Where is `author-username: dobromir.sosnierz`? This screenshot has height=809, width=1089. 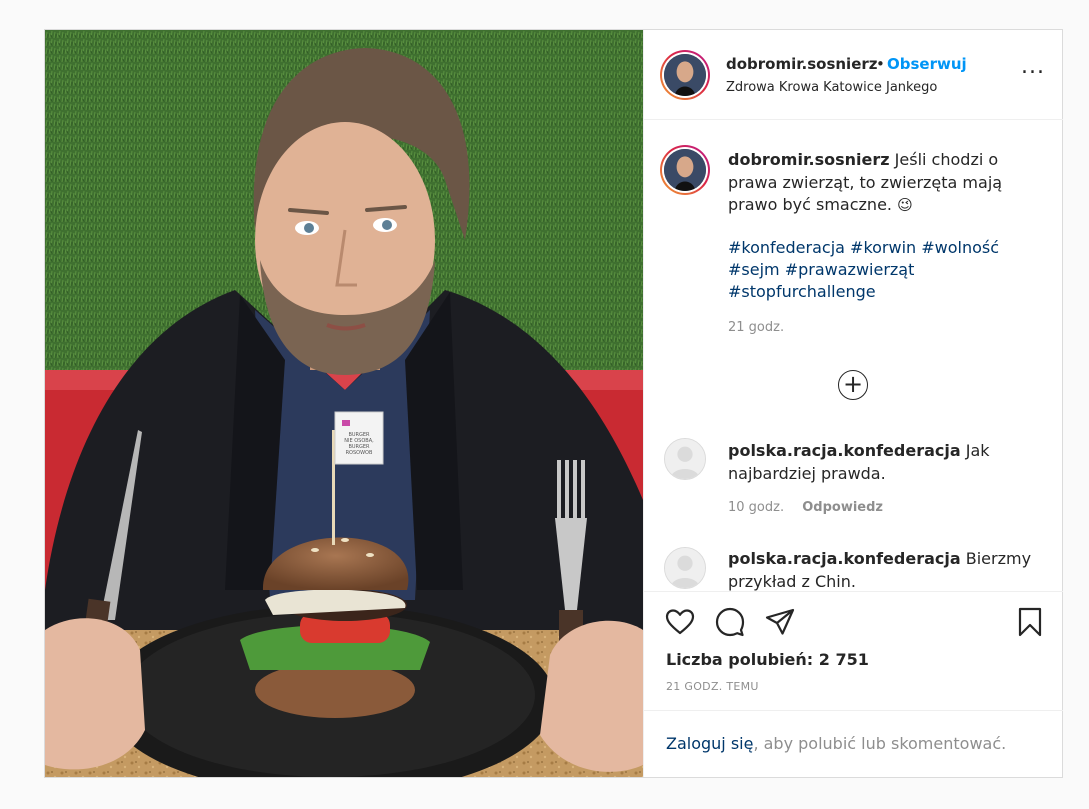
author-username: dobromir.sosnierz is located at coordinates (802, 64).